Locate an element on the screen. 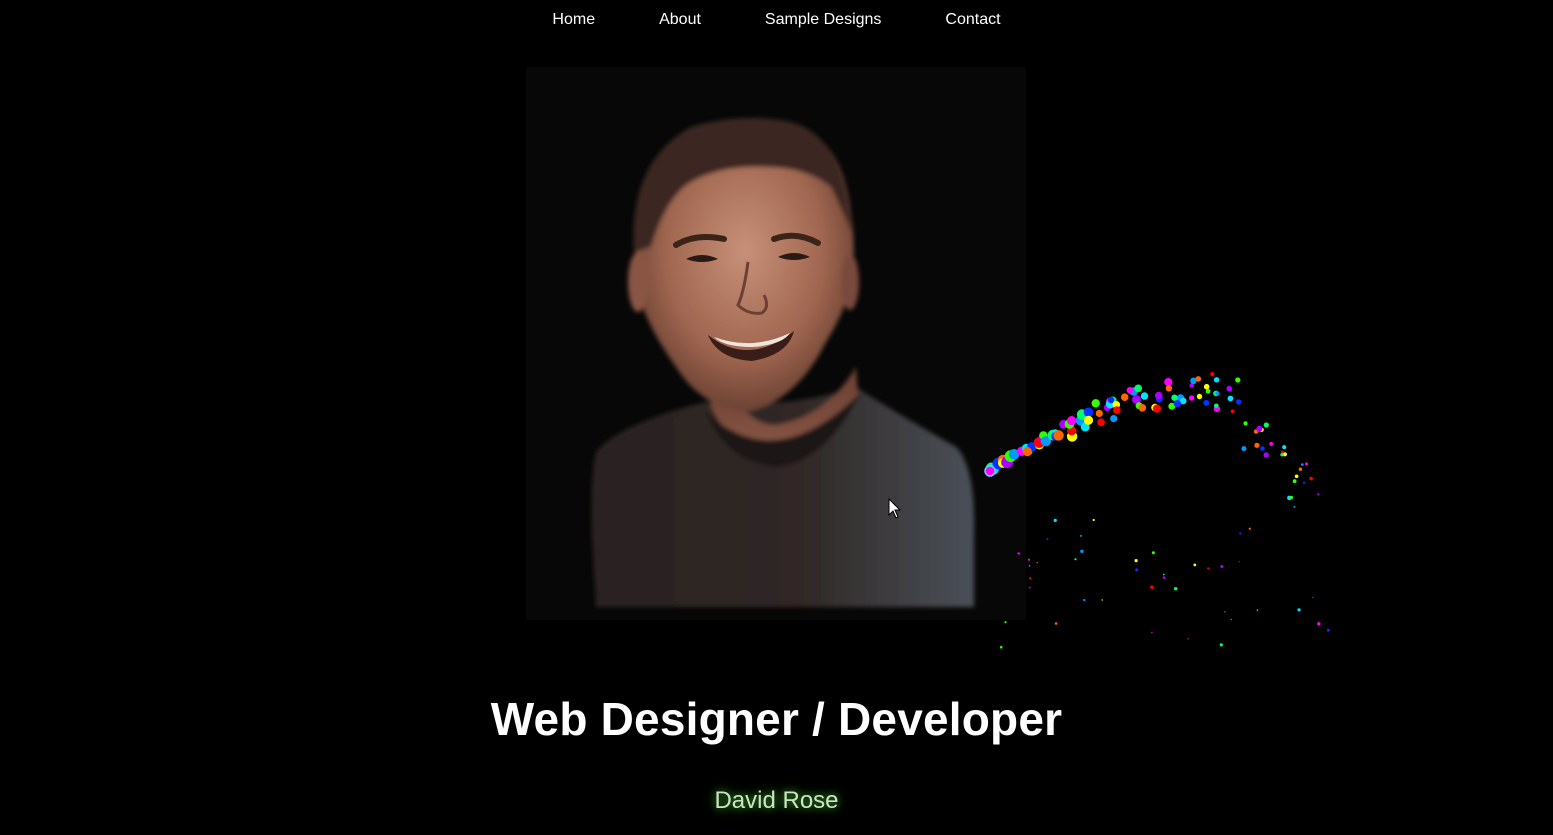 Image resolution: width=1553 pixels, height=835 pixels. page-headline: Web Designer / Developer is located at coordinates (776, 719).